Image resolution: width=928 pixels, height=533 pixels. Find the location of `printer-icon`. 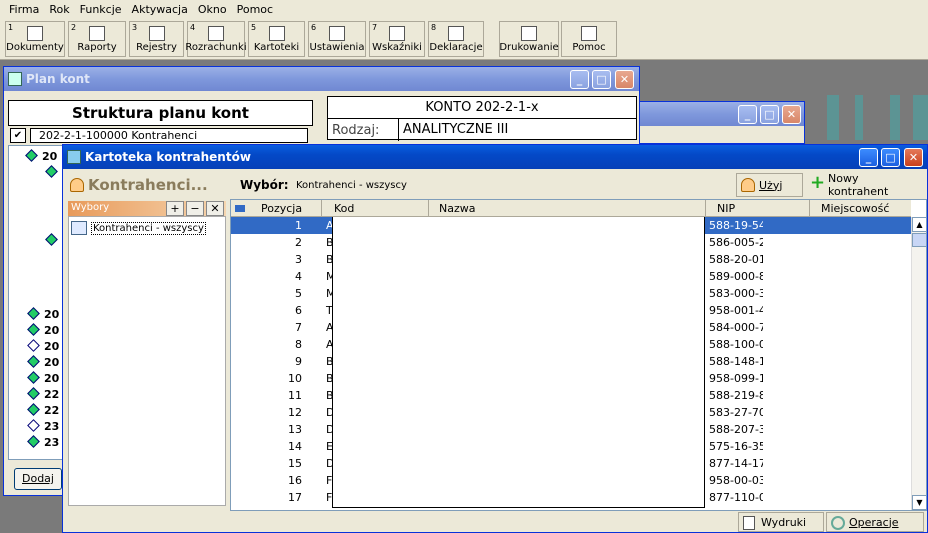

printer-icon is located at coordinates (529, 33).